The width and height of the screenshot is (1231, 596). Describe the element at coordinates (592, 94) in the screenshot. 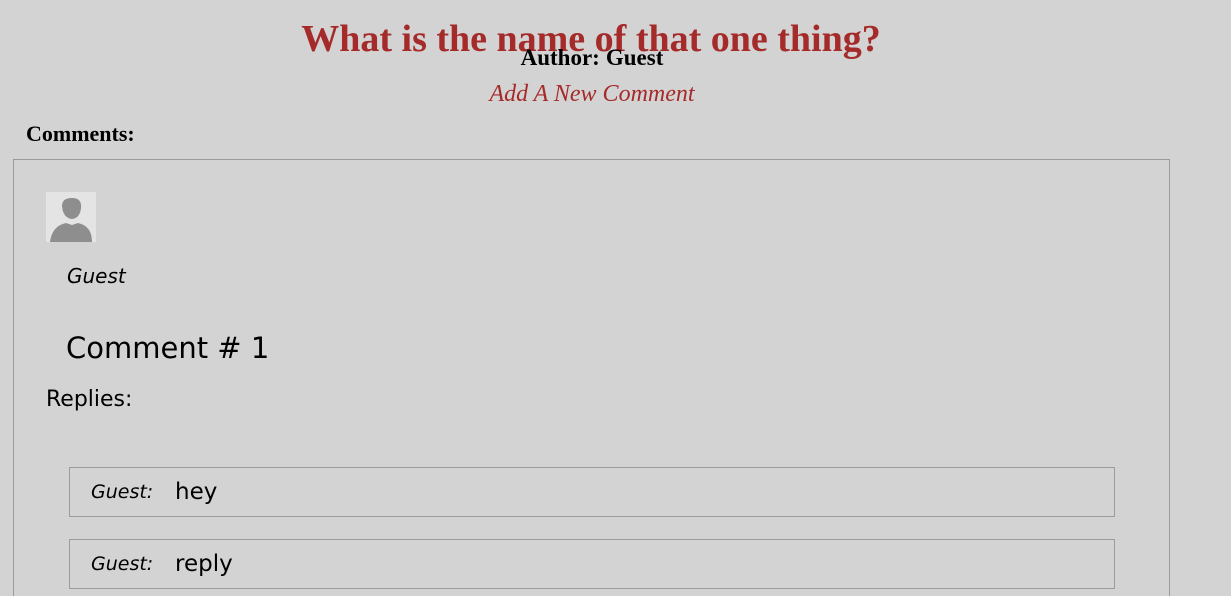

I see `add-comment-link: Add A New Comment` at that location.